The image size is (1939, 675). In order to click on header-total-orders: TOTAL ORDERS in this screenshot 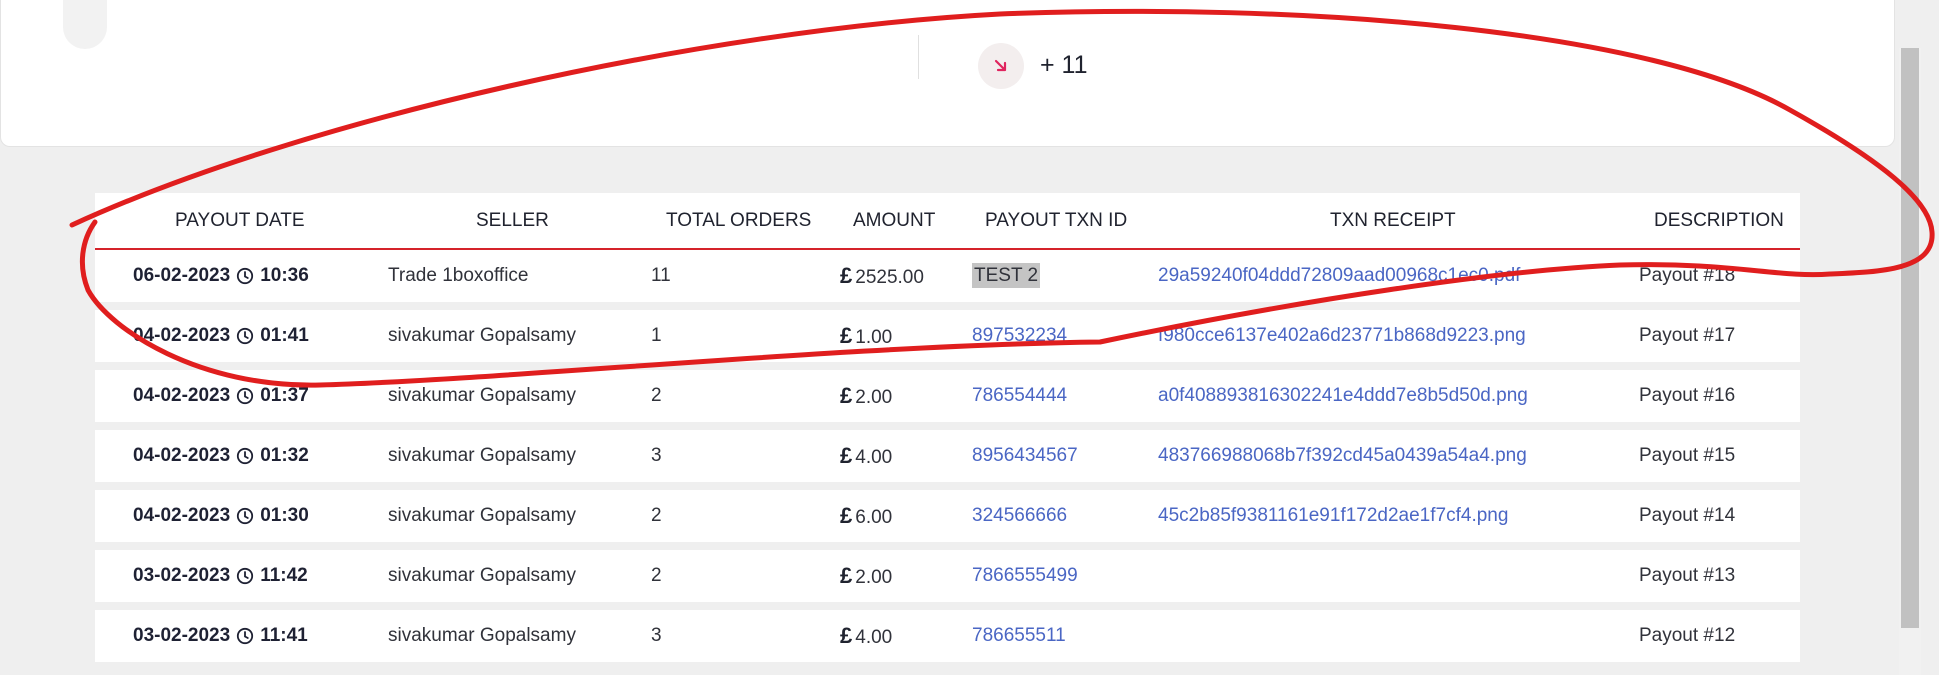, I will do `click(738, 220)`.